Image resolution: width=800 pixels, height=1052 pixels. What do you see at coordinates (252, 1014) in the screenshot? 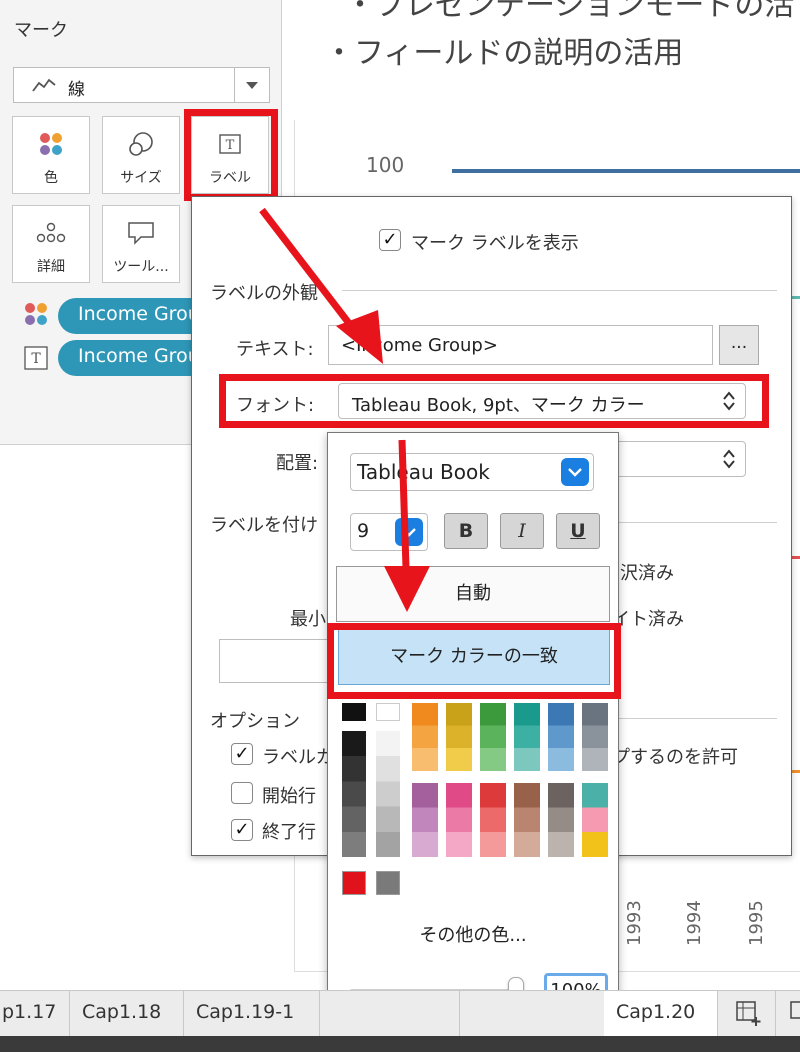
I see `sheet-tab: Cap1.19-1` at bounding box center [252, 1014].